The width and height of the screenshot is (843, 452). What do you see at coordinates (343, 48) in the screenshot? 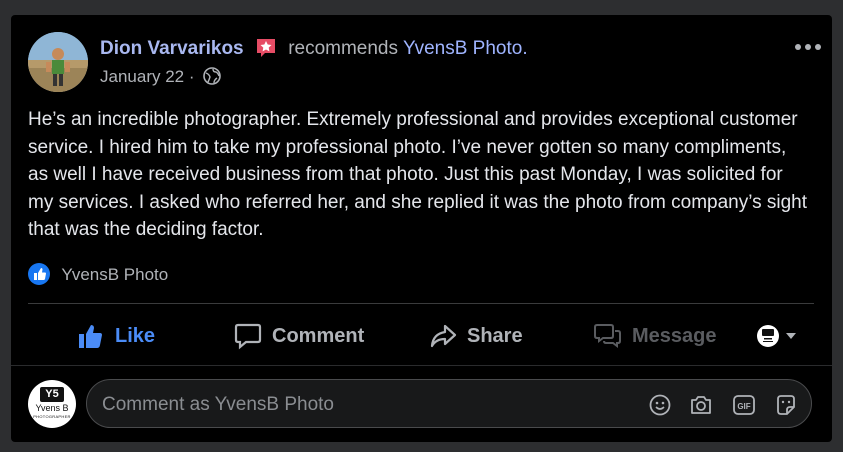
I see `recommends-text: recommends` at bounding box center [343, 48].